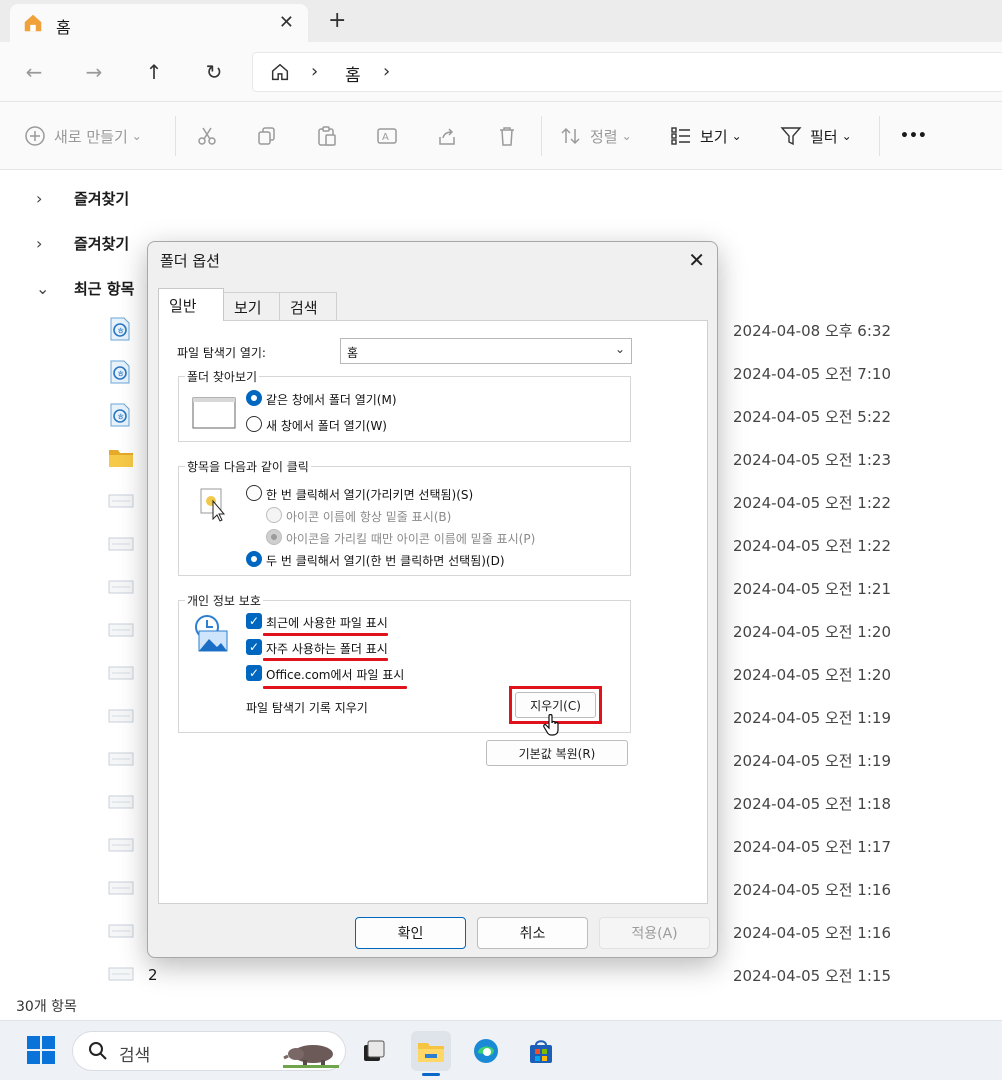  What do you see at coordinates (706, 136) in the screenshot?
I see `view-button: 보기 ⌄` at bounding box center [706, 136].